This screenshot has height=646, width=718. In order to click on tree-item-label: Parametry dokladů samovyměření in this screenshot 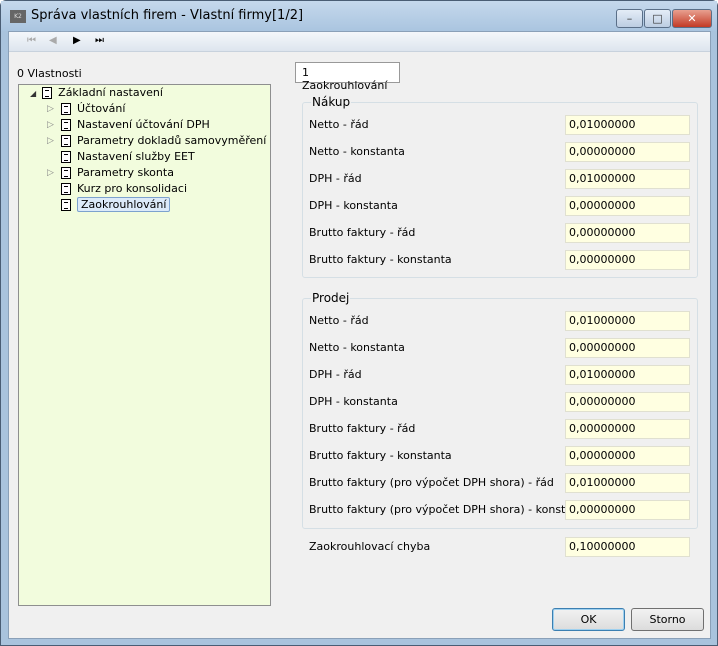, I will do `click(172, 140)`.